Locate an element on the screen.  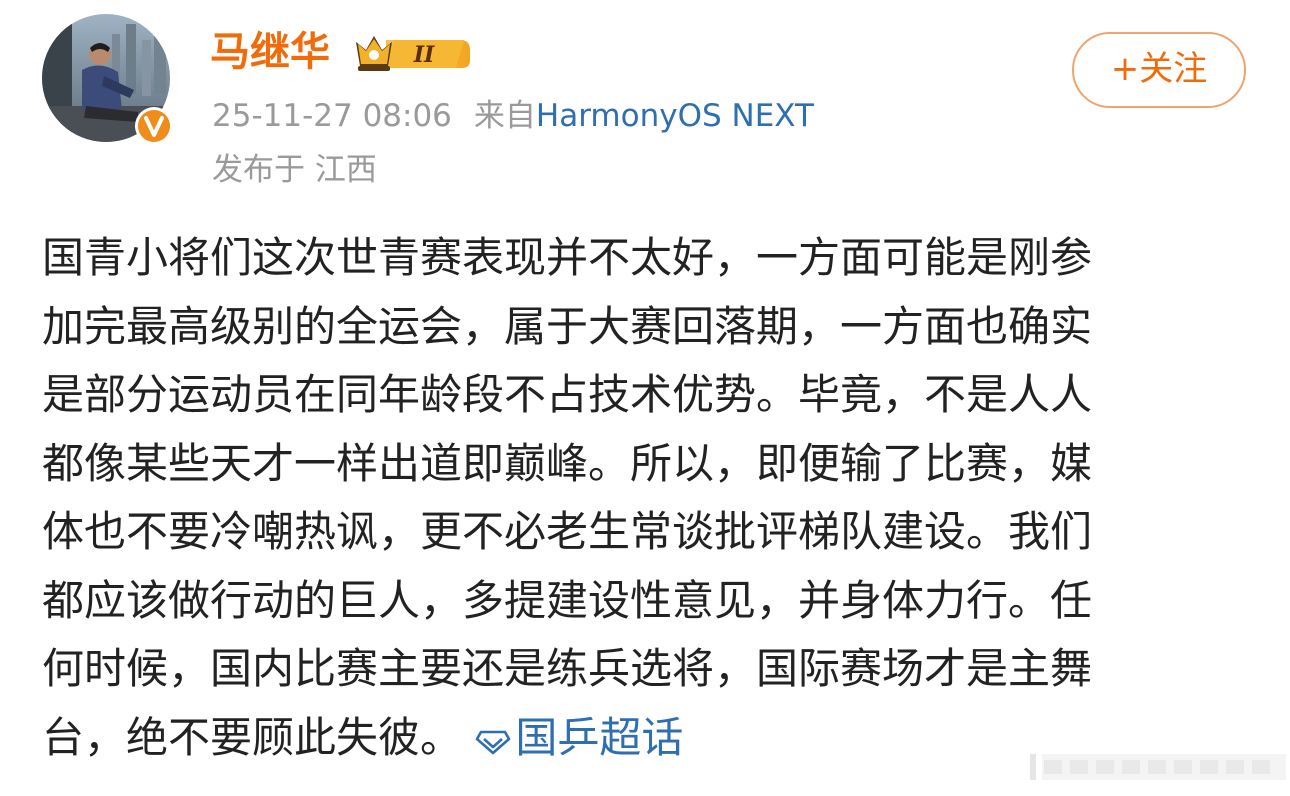
content-line: 都应该做行动的巨人，多提建设性意见，并身体力行。任 is located at coordinates (567, 600).